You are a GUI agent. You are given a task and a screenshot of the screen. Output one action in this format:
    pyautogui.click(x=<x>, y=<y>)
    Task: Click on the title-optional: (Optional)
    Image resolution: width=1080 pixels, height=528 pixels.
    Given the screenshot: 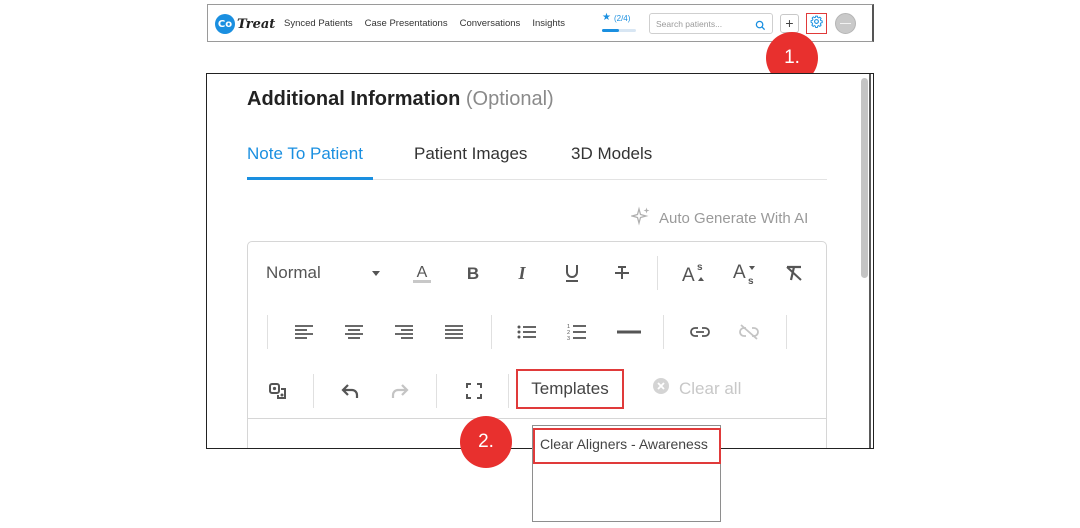 What is the action you would take?
    pyautogui.click(x=509, y=99)
    